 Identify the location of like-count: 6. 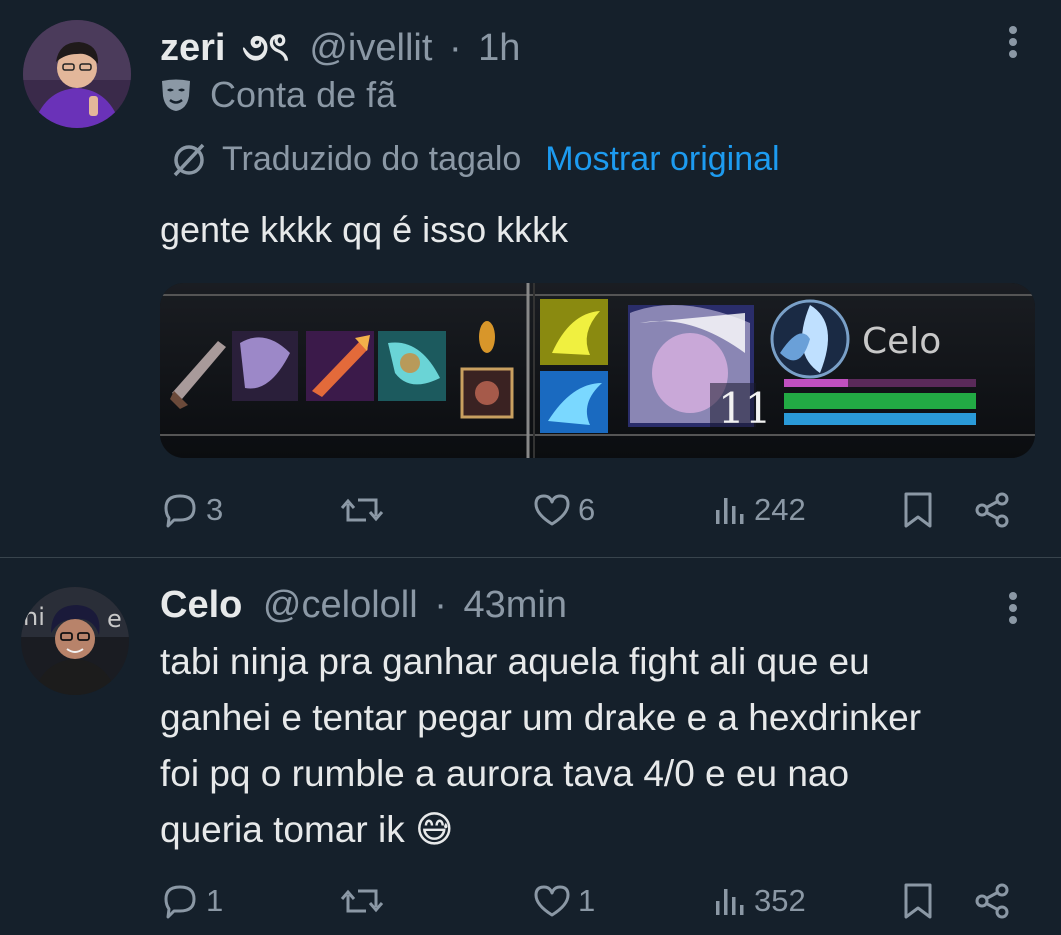
(587, 509).